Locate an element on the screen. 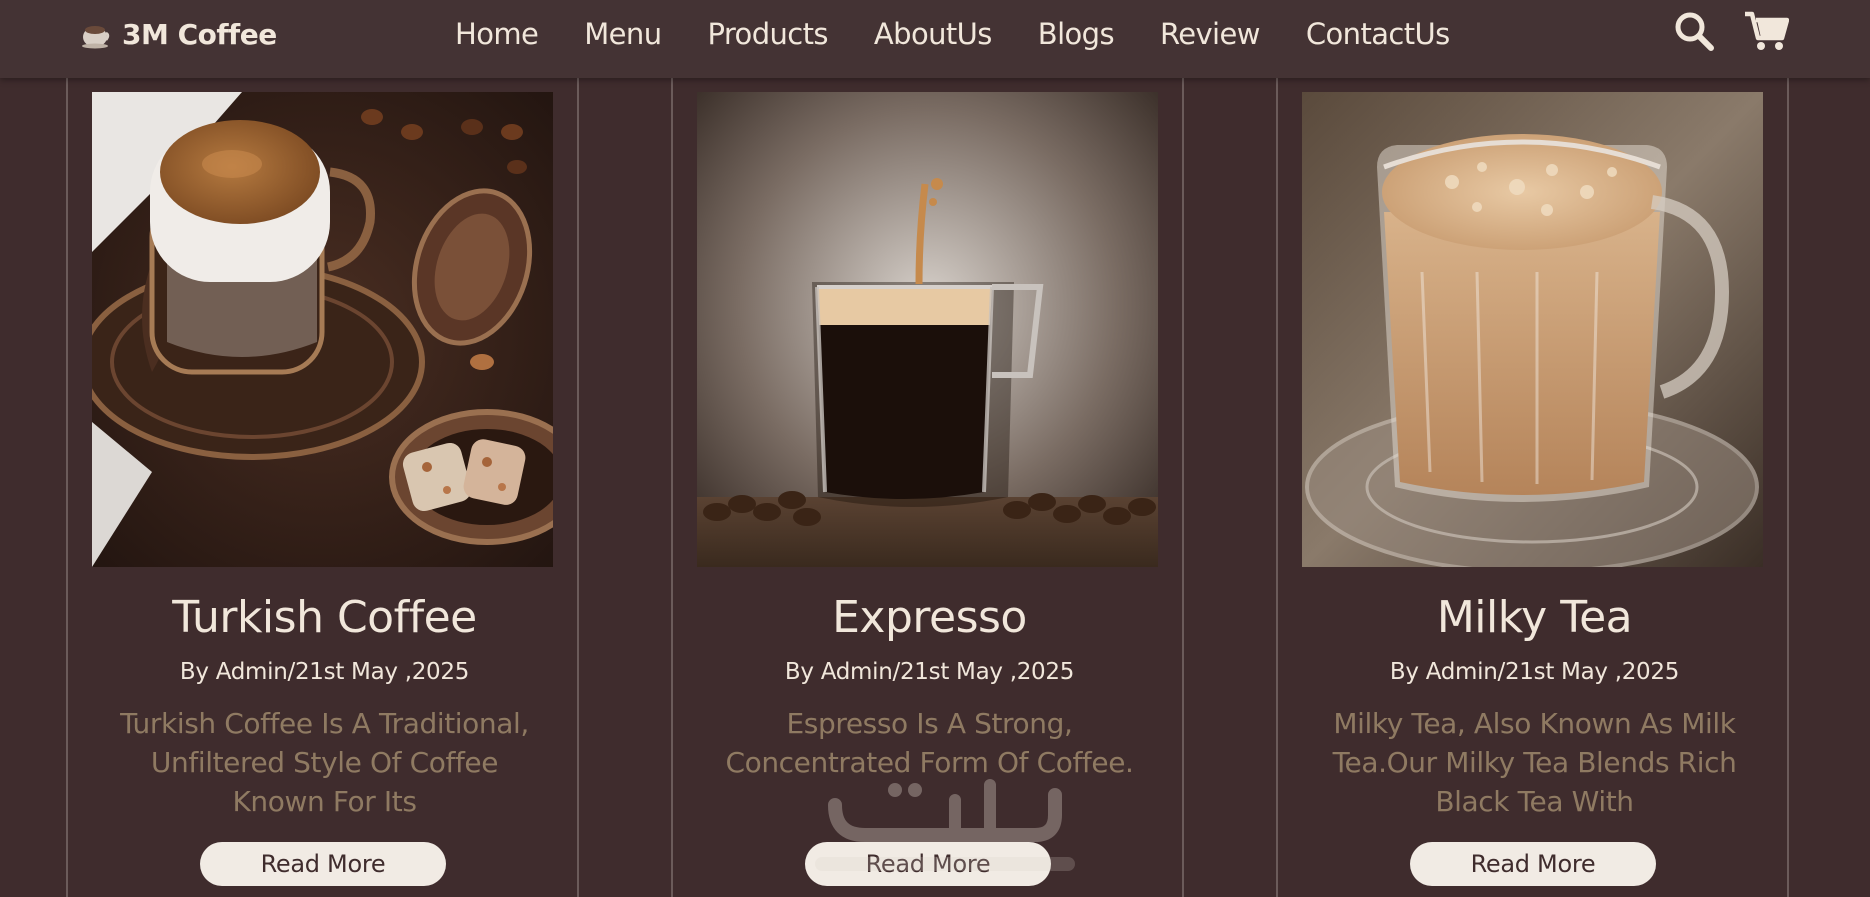  nav-aboutus: AboutUs is located at coordinates (933, 34).